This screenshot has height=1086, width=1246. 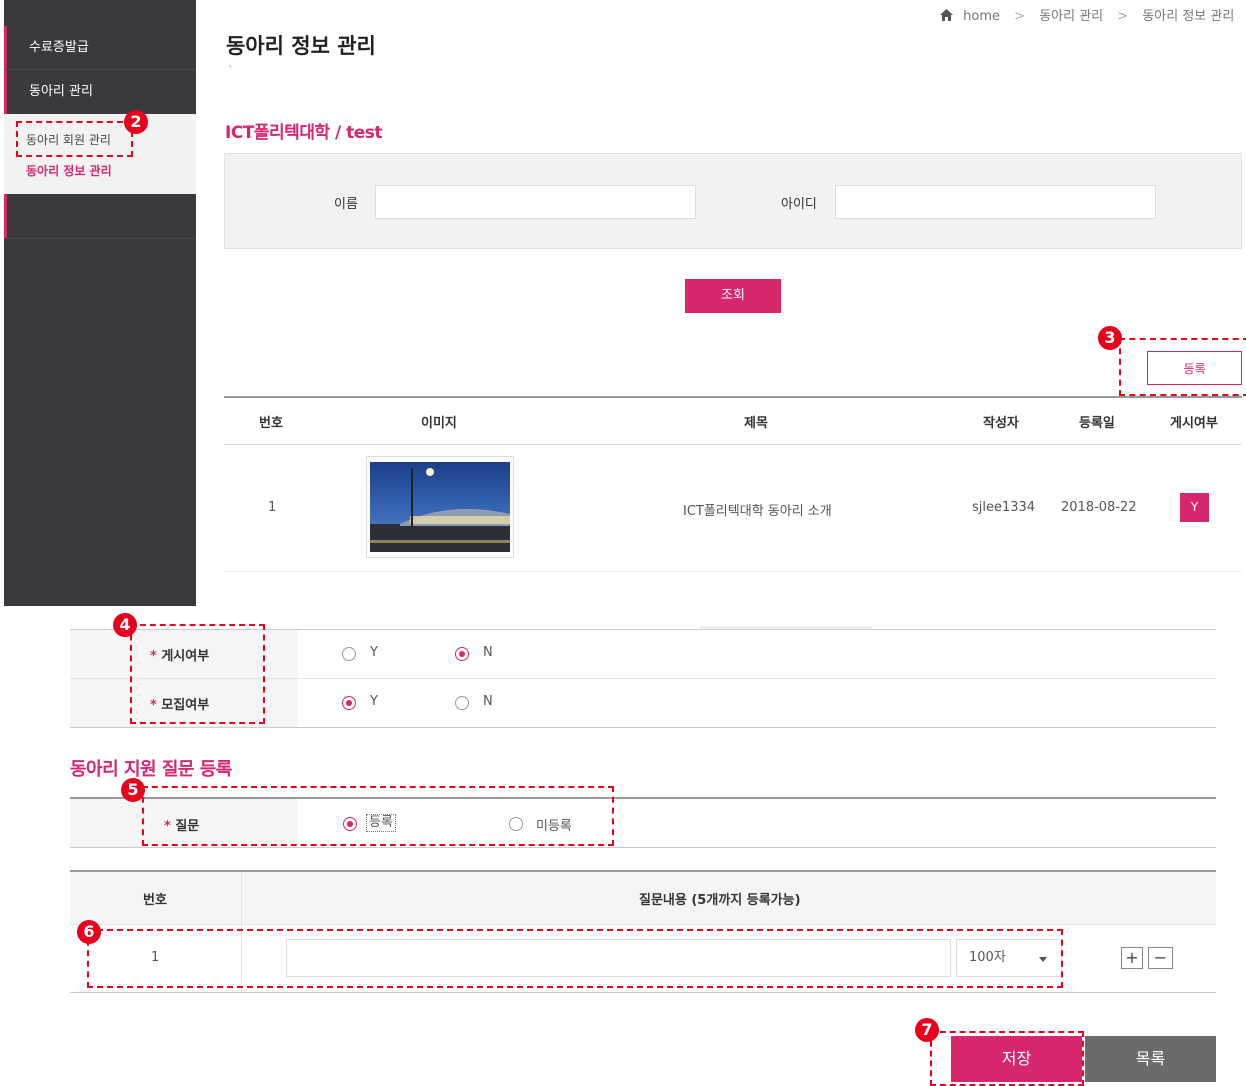 What do you see at coordinates (643, 847) in the screenshot?
I see `question-bottom-border` at bounding box center [643, 847].